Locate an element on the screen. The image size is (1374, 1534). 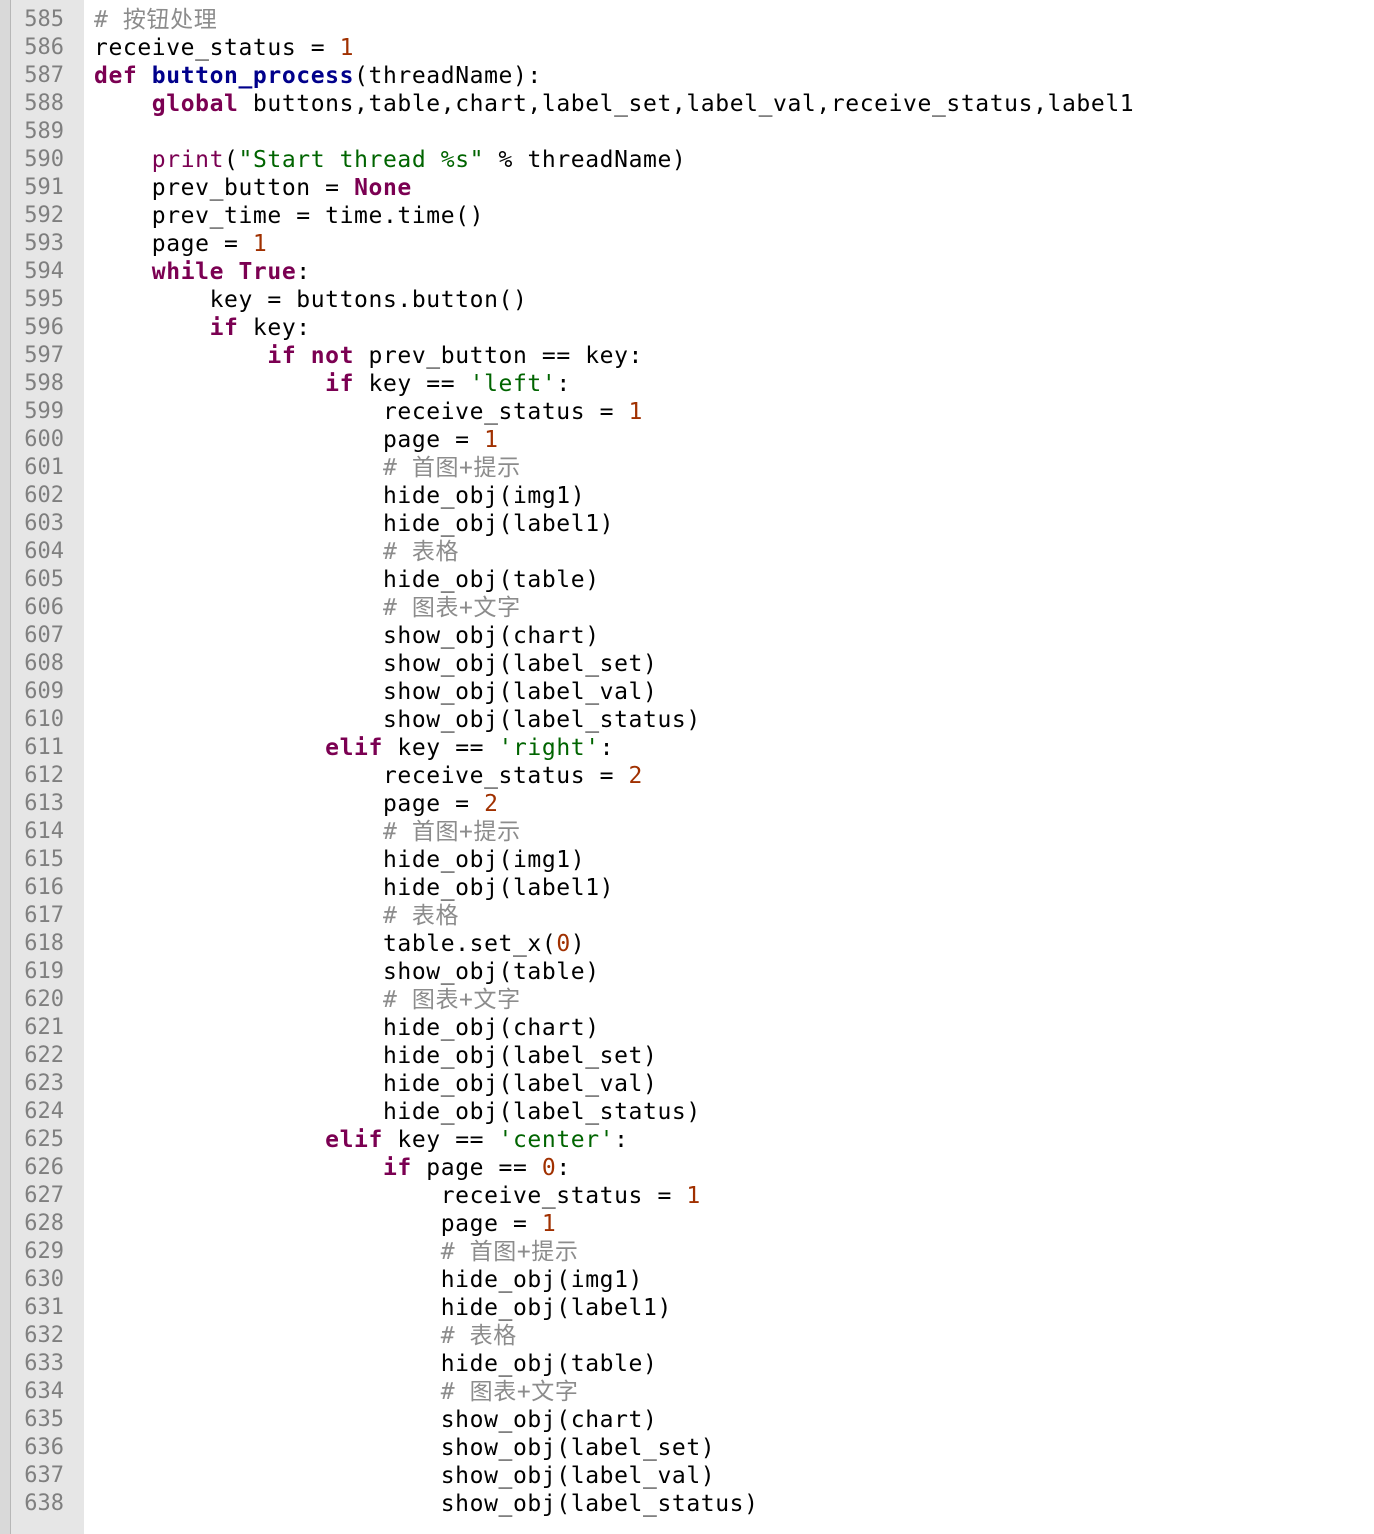
line-number: 612 is located at coordinates (44, 775).